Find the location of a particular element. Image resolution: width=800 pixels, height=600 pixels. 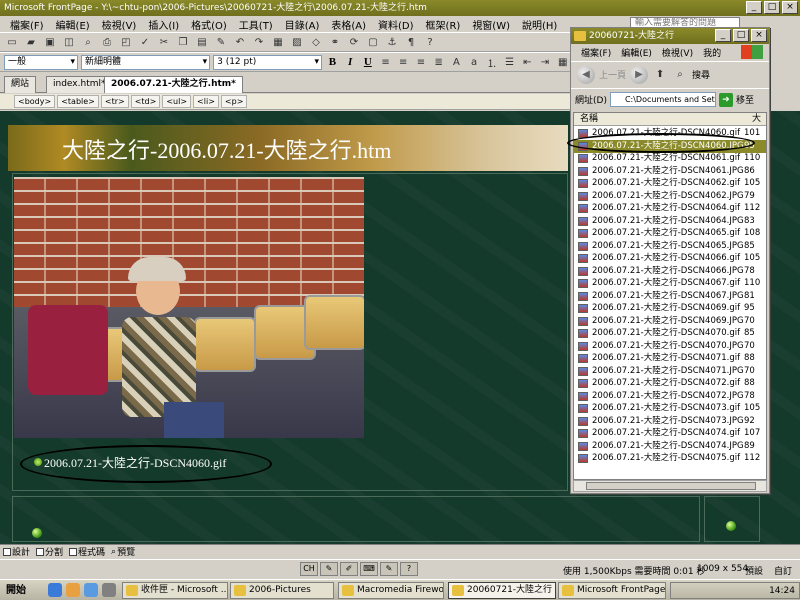

footer-cell is located at coordinates (356, 519).